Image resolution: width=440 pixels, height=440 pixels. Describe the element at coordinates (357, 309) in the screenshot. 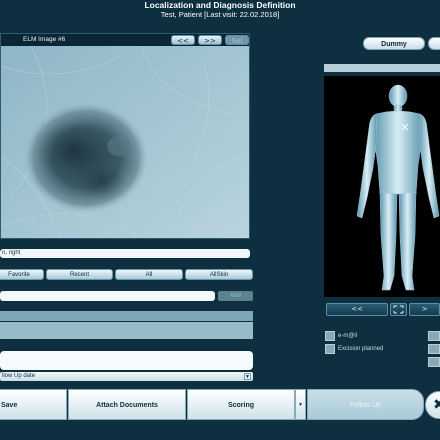

I see `body-prev-button: <<` at that location.